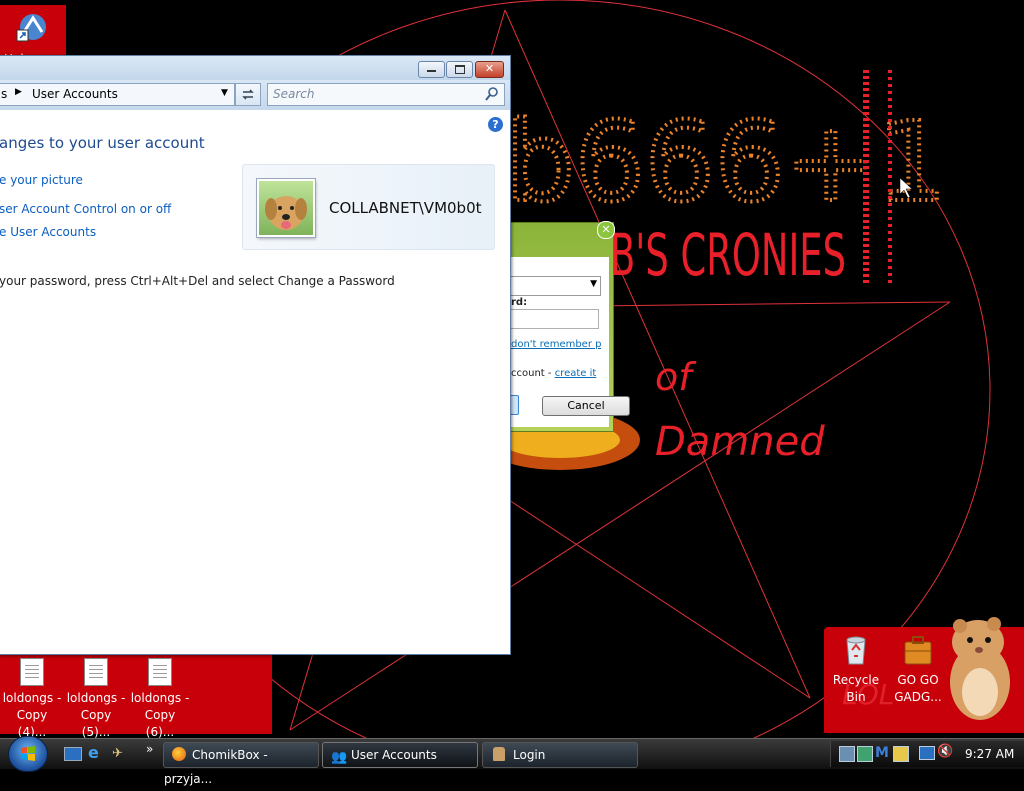 The image size is (1024, 791). What do you see at coordinates (102, 143) in the screenshot?
I see `page-heading: anges to your user account` at bounding box center [102, 143].